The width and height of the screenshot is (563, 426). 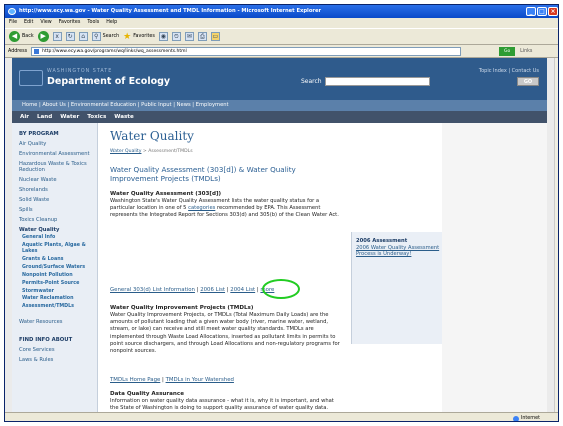 I want to click on sidebar-sub-assessment: Assessment/TMDLs, so click(x=58, y=307).